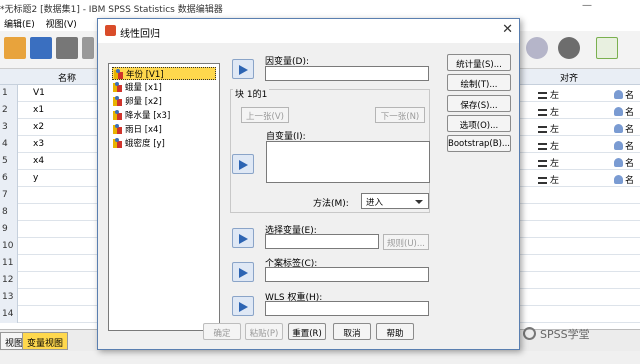 The height and width of the screenshot is (364, 640). What do you see at coordinates (9, 195) in the screenshot?
I see `row-number: 7` at bounding box center [9, 195].